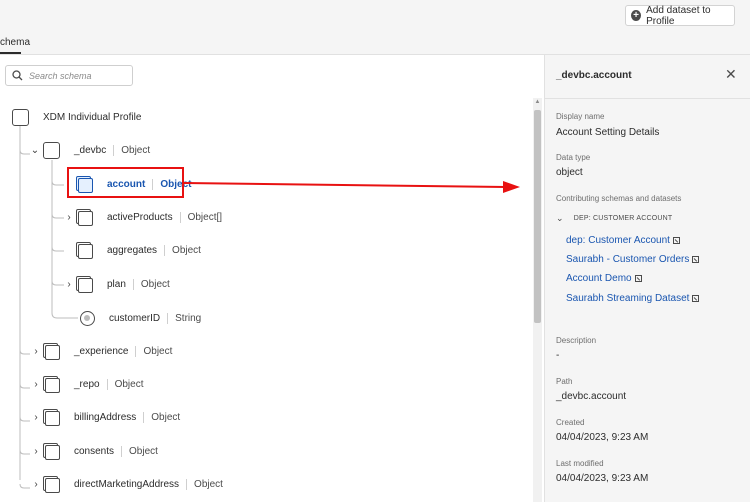 This screenshot has width=750, height=502. I want to click on path-value: _devbc.account, so click(591, 396).